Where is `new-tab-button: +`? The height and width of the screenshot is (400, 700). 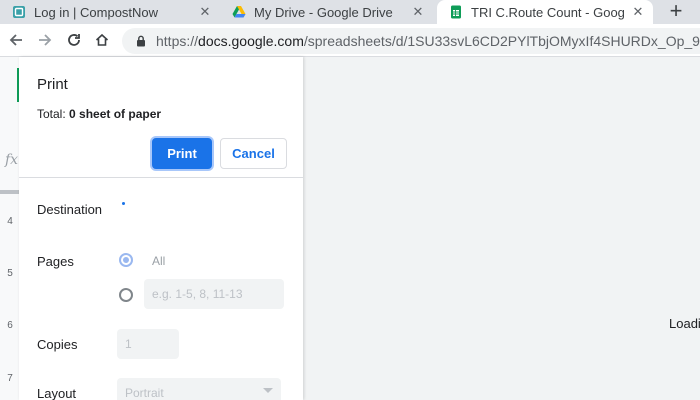 new-tab-button: + is located at coordinates (676, 12).